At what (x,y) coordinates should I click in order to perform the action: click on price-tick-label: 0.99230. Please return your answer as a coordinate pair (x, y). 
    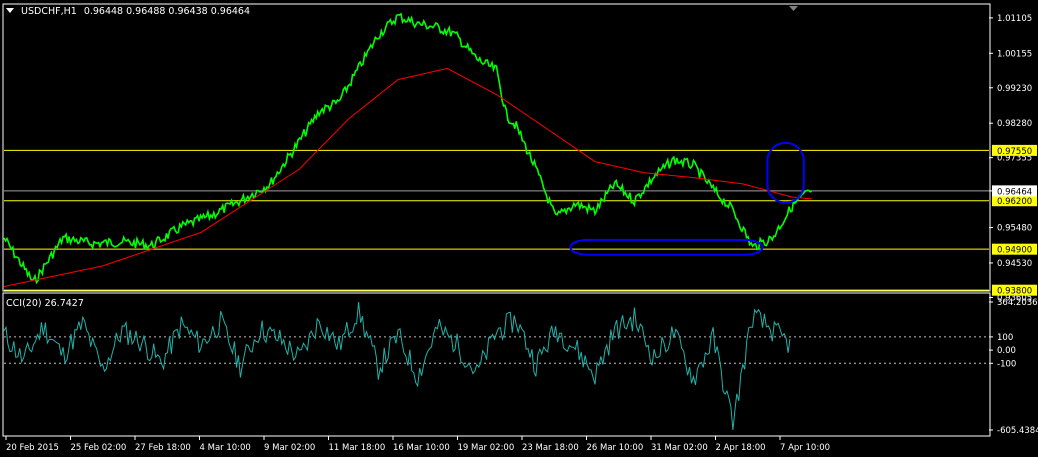
    Looking at the image, I should click on (1014, 89).